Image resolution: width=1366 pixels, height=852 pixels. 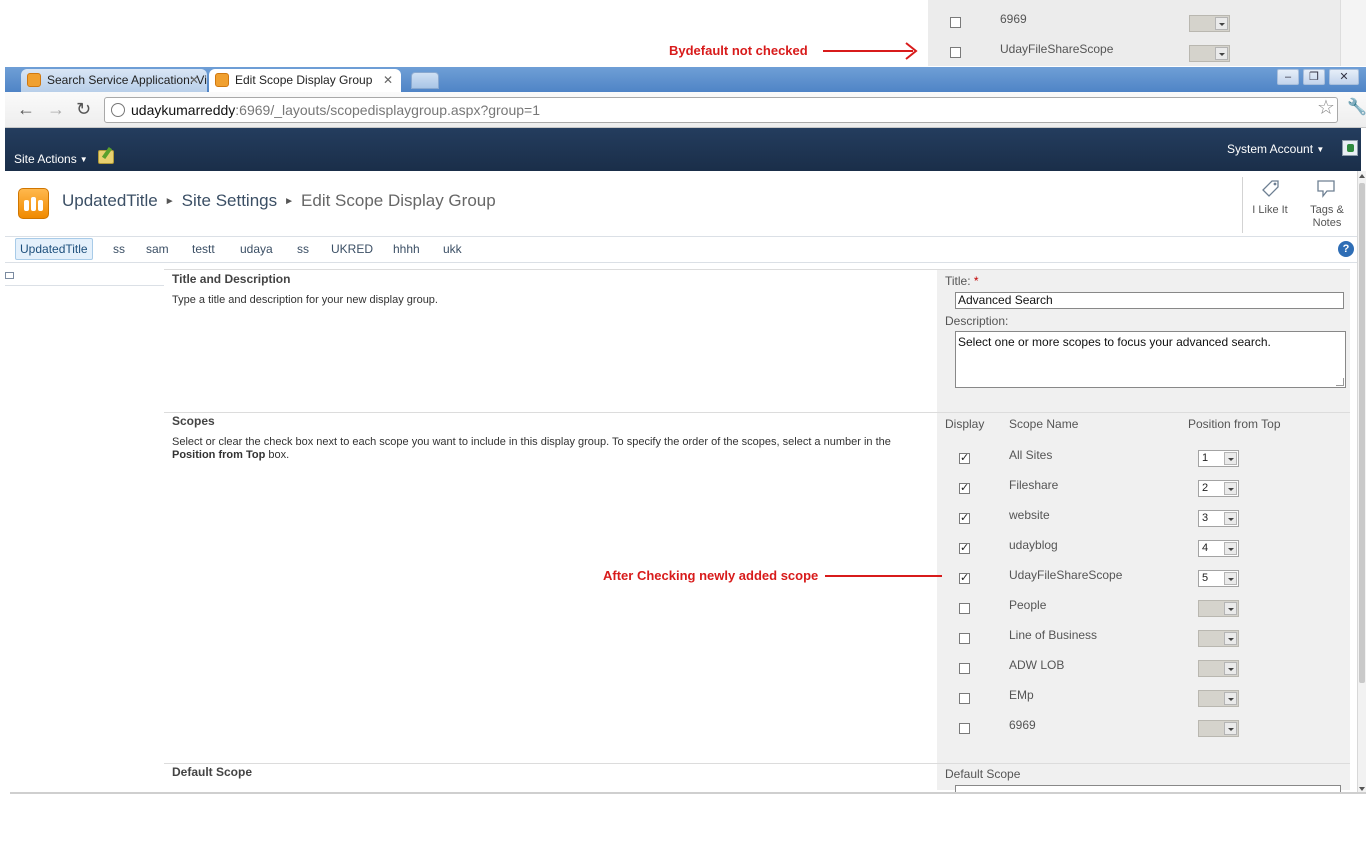 I want to click on site-logo-icon, so click(x=33, y=203).